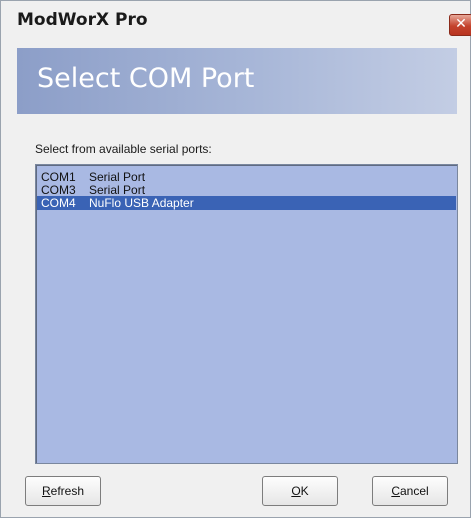 The image size is (471, 518). What do you see at coordinates (460, 25) in the screenshot?
I see `close-icon: ✕` at bounding box center [460, 25].